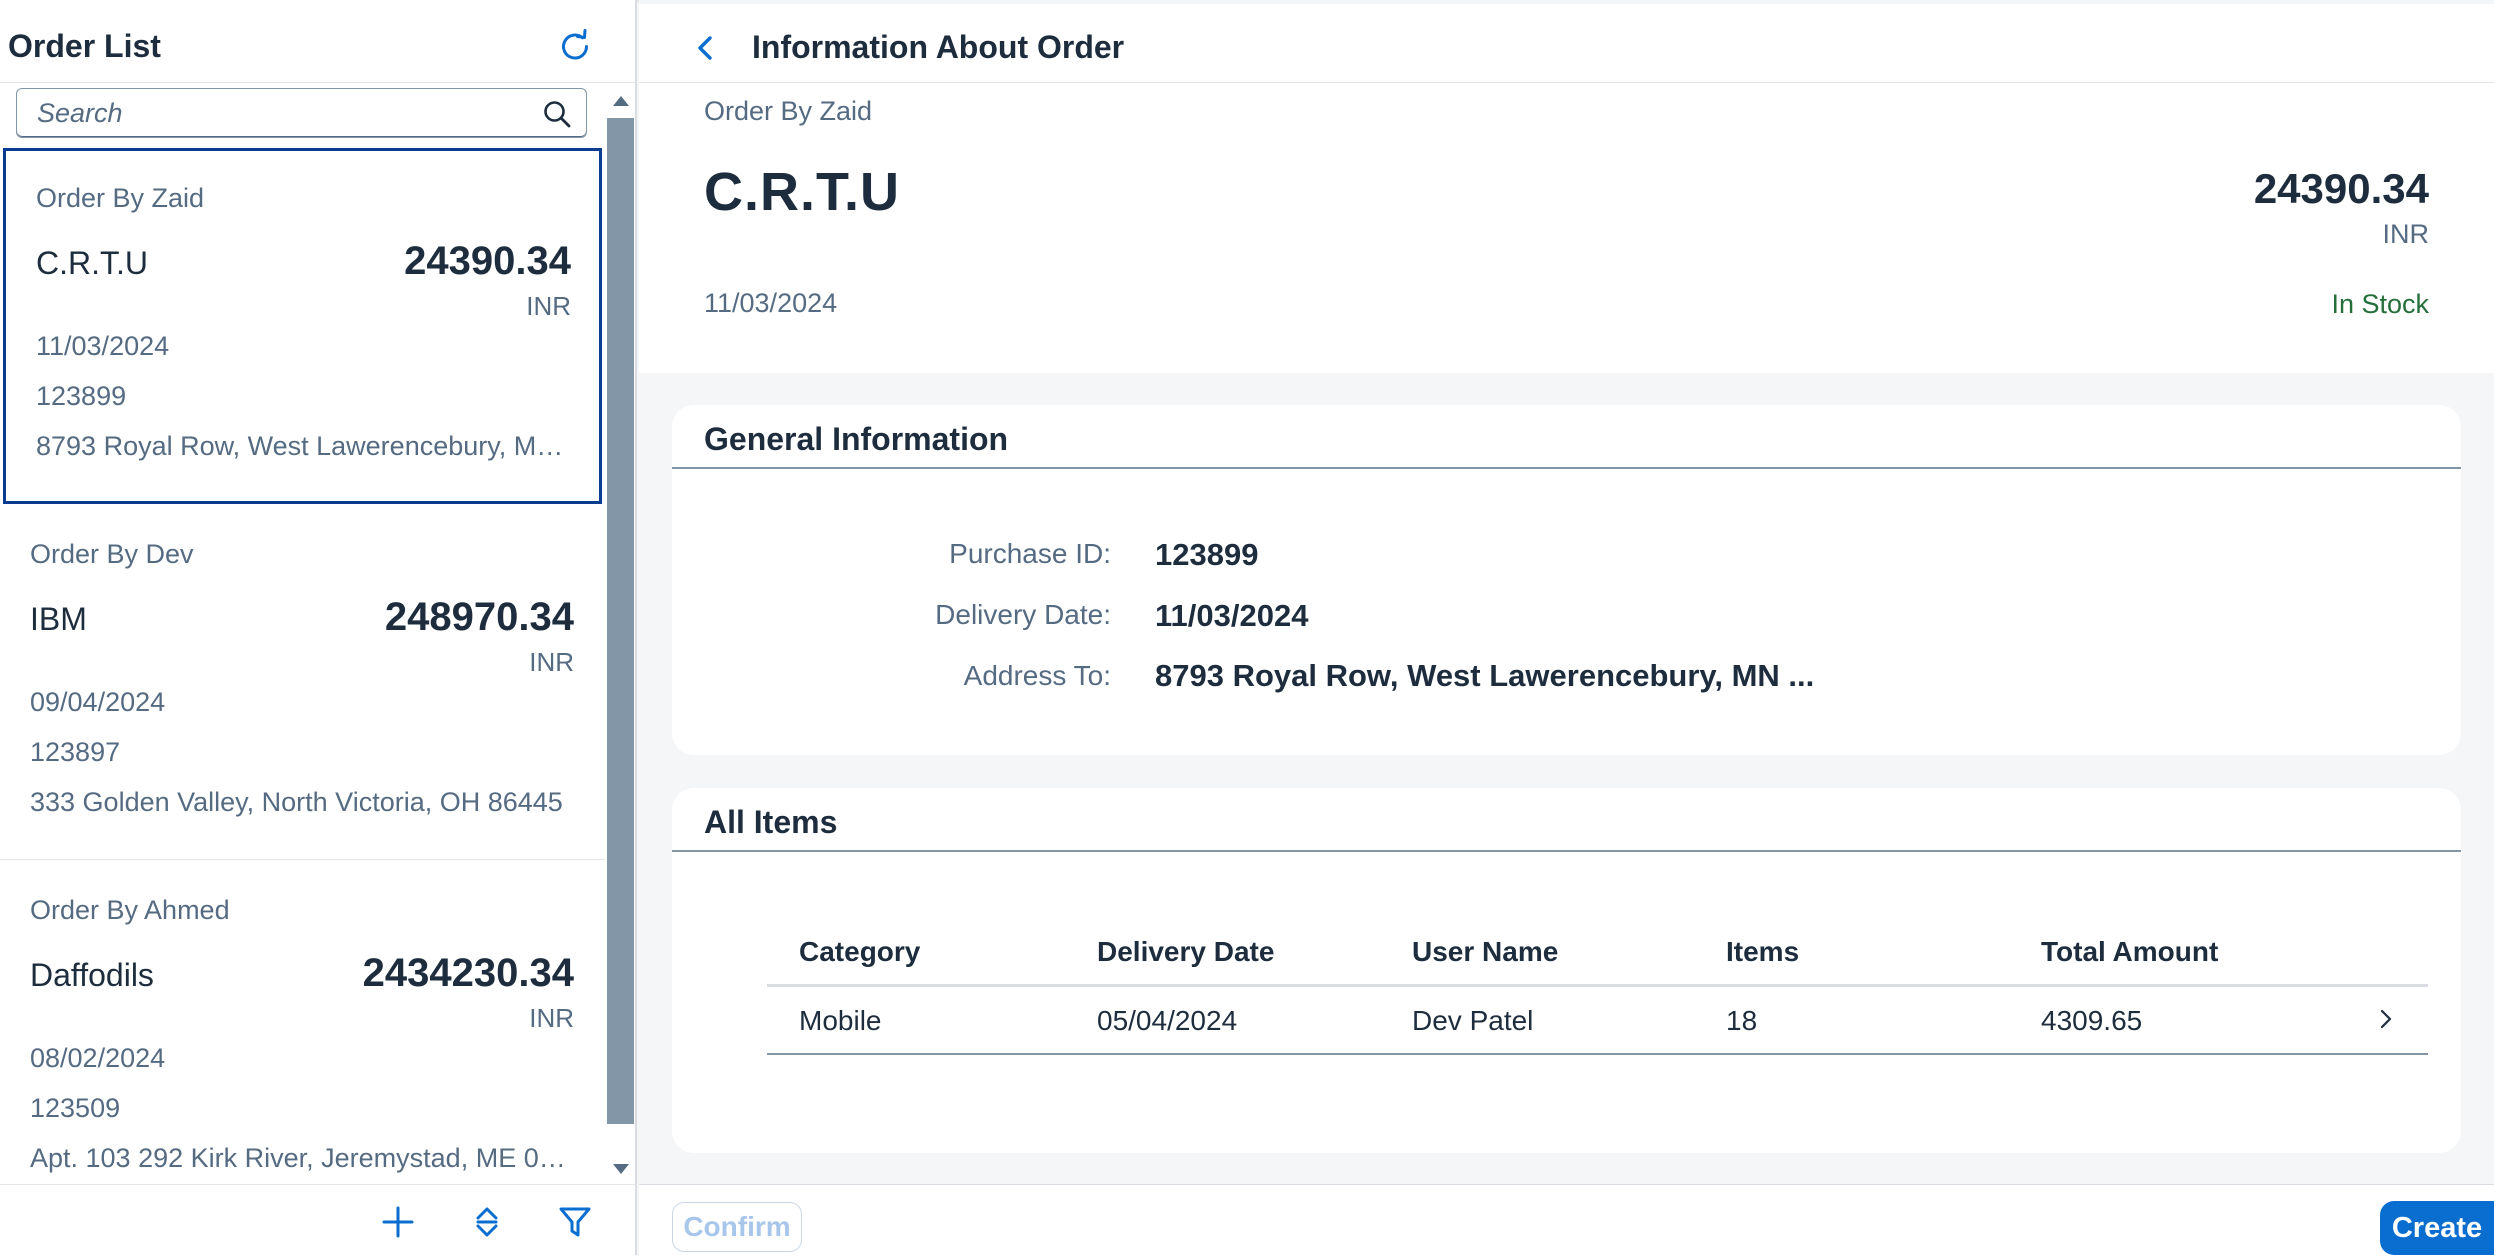 Image resolution: width=2494 pixels, height=1256 pixels. Describe the element at coordinates (1030, 553) in the screenshot. I see `field-label: Purchase ID:` at that location.